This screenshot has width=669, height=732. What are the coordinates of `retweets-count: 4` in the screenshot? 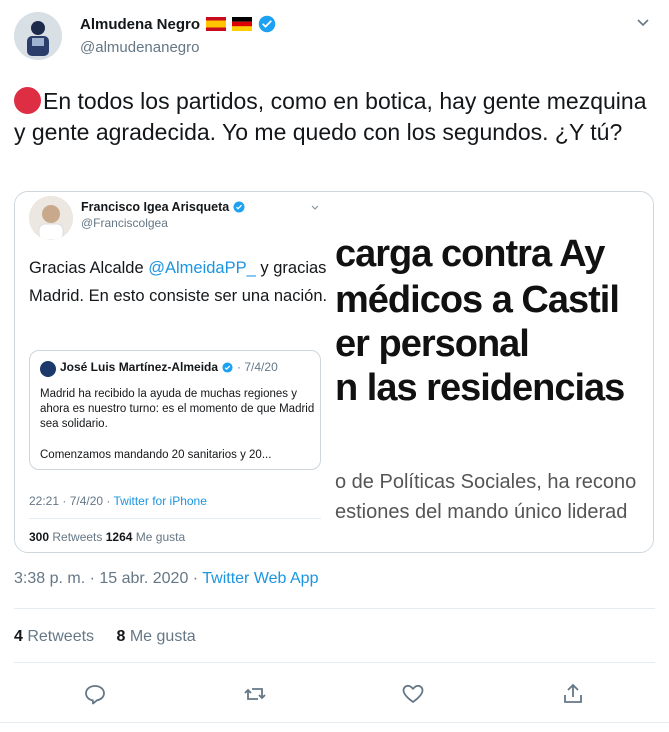 It's located at (18, 636).